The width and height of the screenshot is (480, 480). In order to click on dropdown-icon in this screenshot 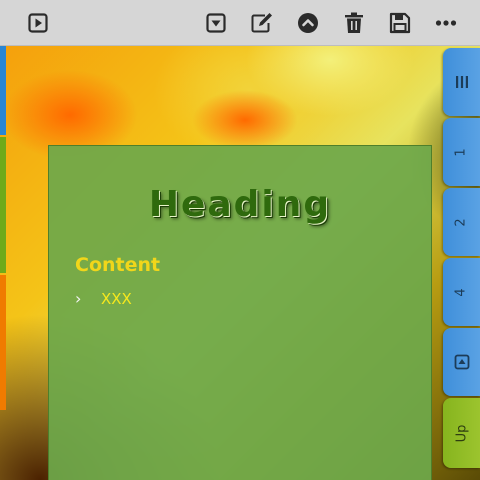, I will do `click(216, 23)`.